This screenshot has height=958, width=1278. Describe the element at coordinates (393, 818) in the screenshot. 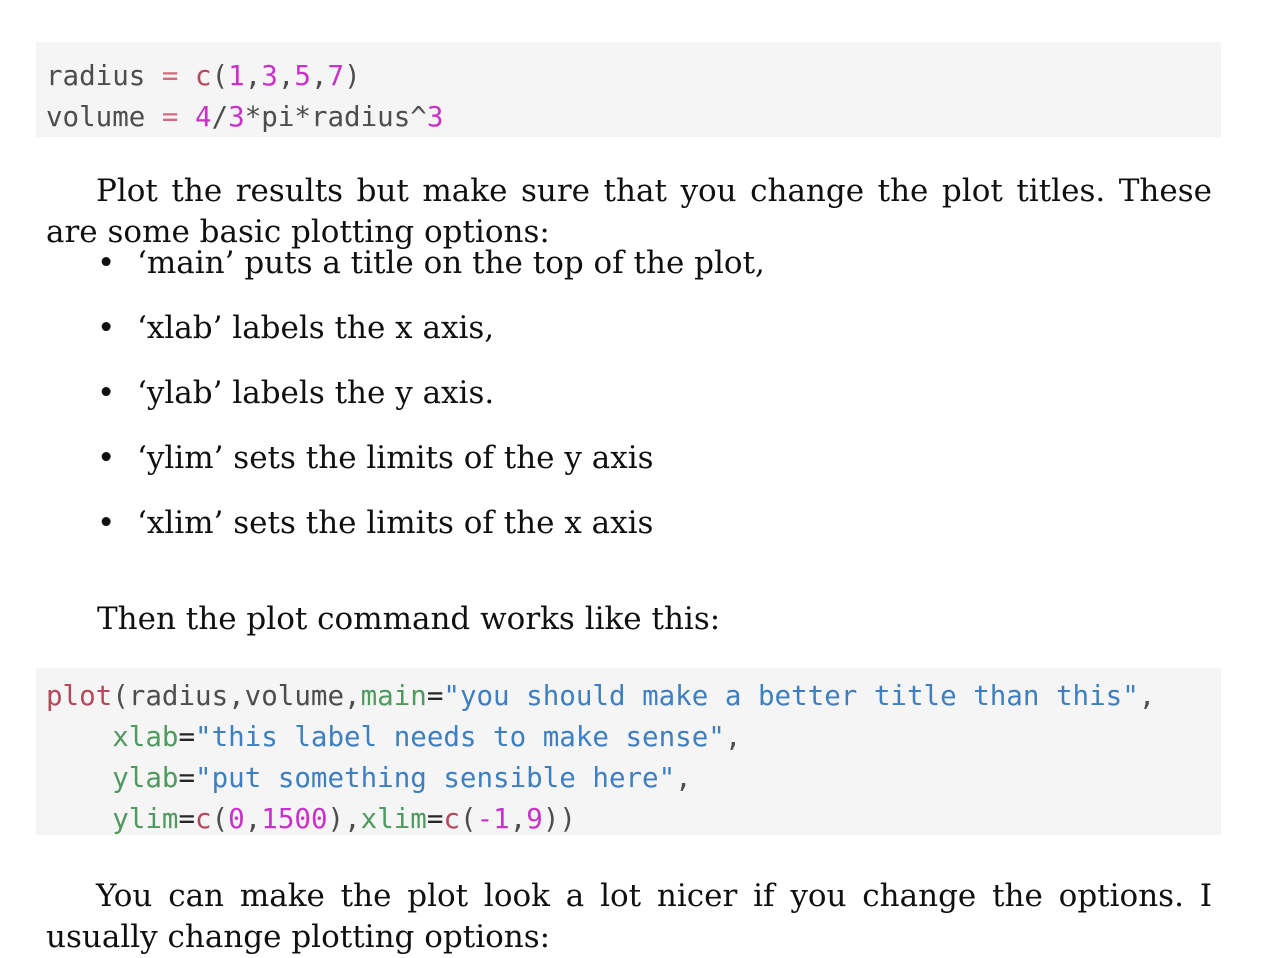

I see `code-token-arg: xlim` at that location.